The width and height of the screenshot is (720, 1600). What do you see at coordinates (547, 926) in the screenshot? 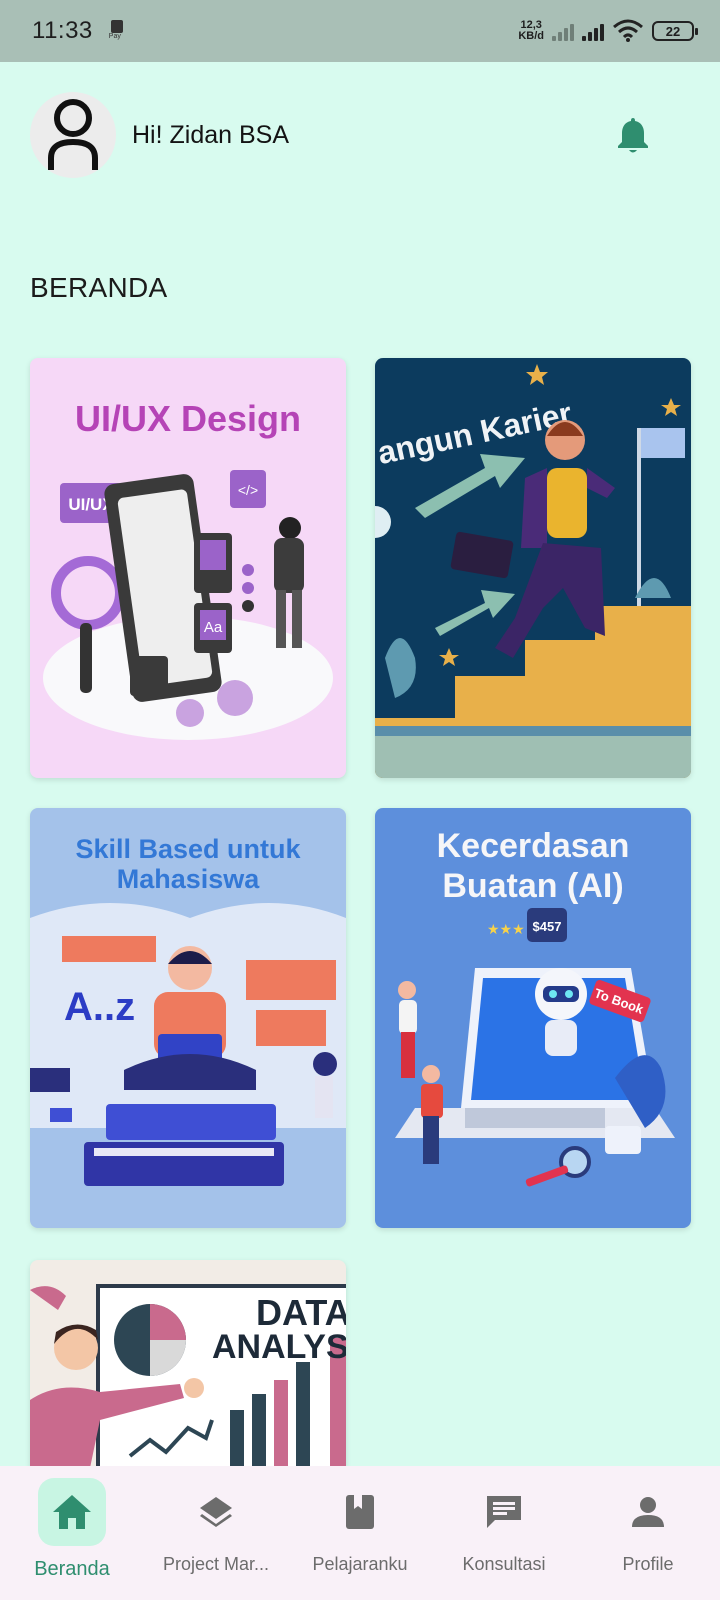
I see `svg-text: $457` at bounding box center [547, 926].